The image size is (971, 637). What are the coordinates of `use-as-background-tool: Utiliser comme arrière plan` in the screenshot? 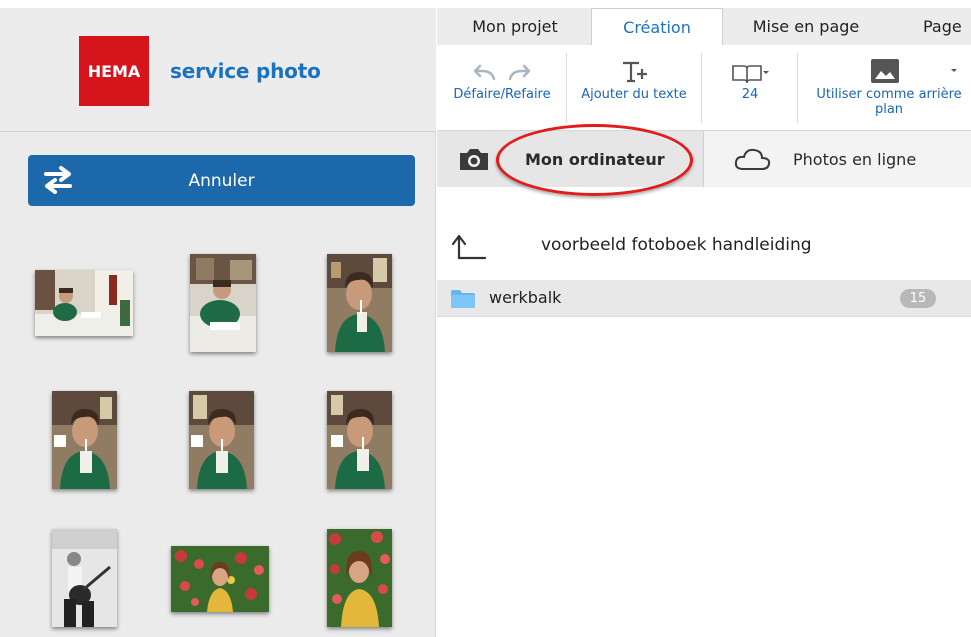 It's located at (884, 88).